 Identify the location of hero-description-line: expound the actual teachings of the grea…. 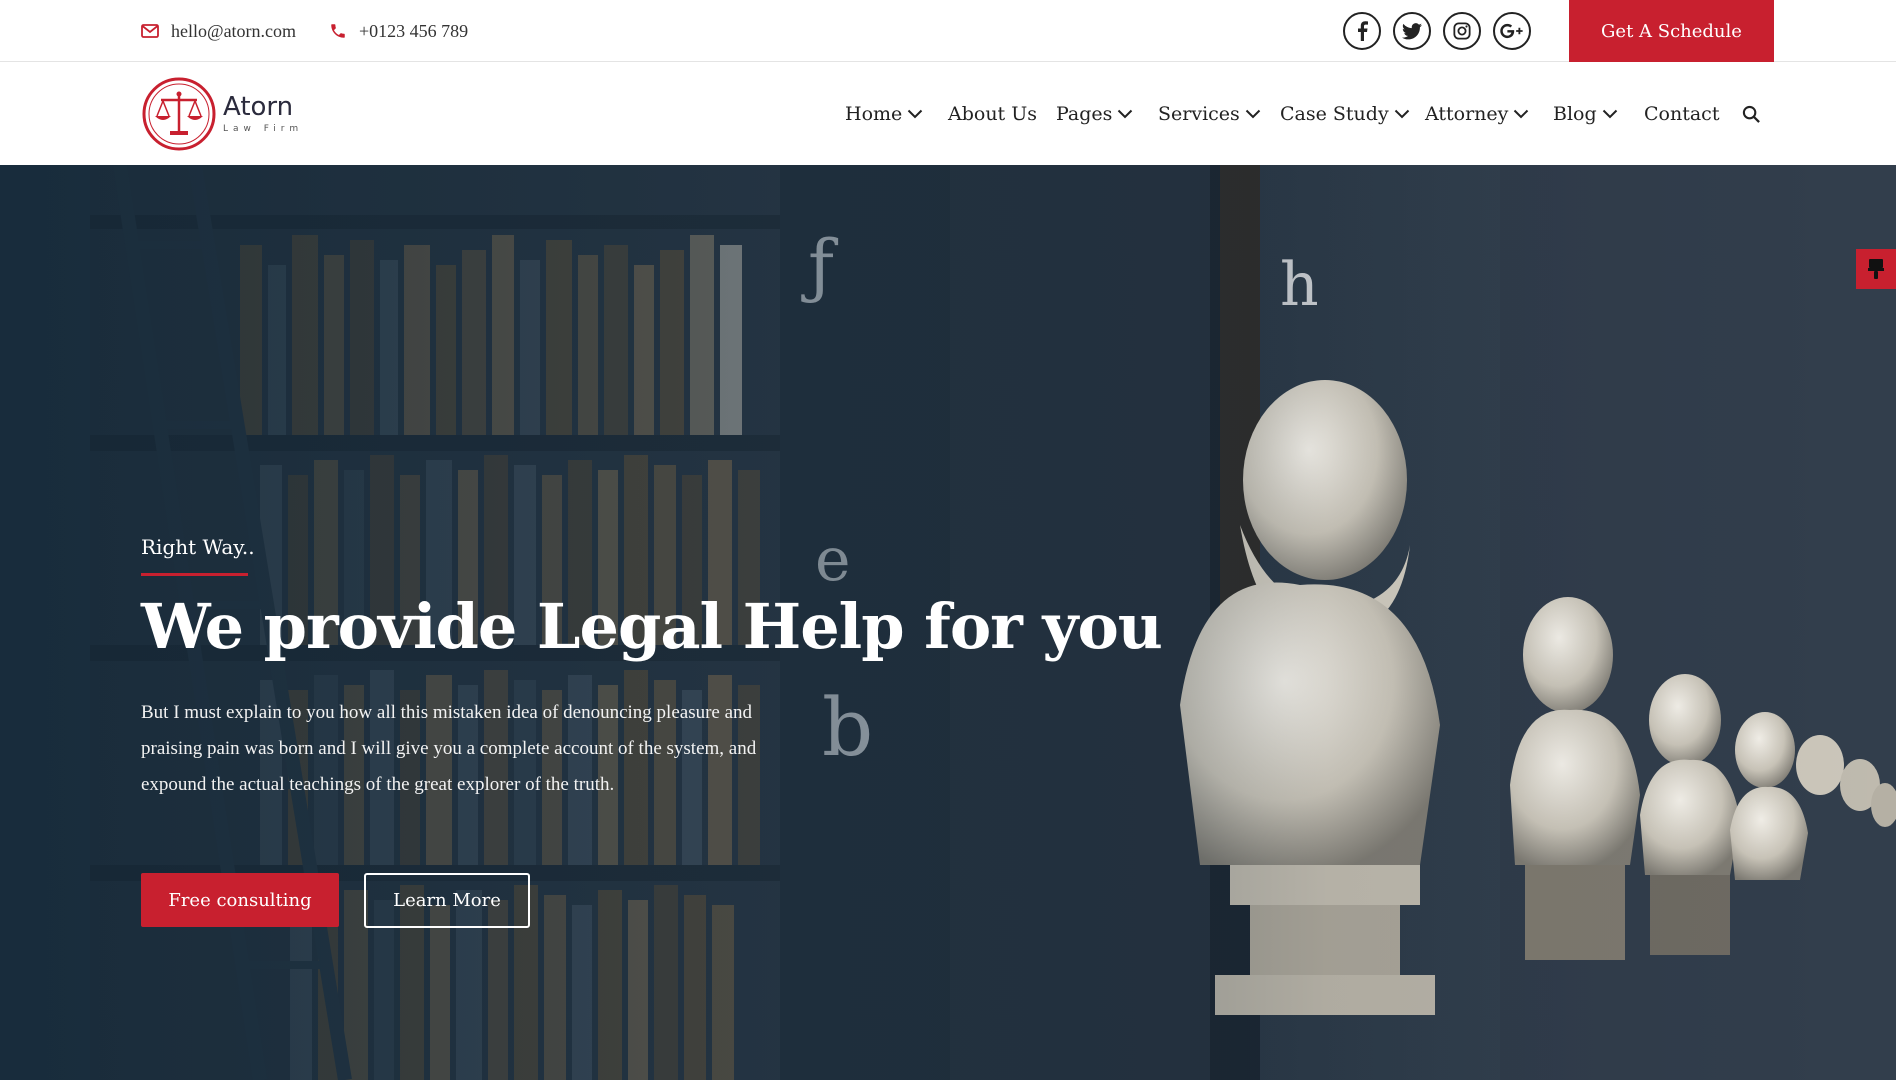
(378, 784).